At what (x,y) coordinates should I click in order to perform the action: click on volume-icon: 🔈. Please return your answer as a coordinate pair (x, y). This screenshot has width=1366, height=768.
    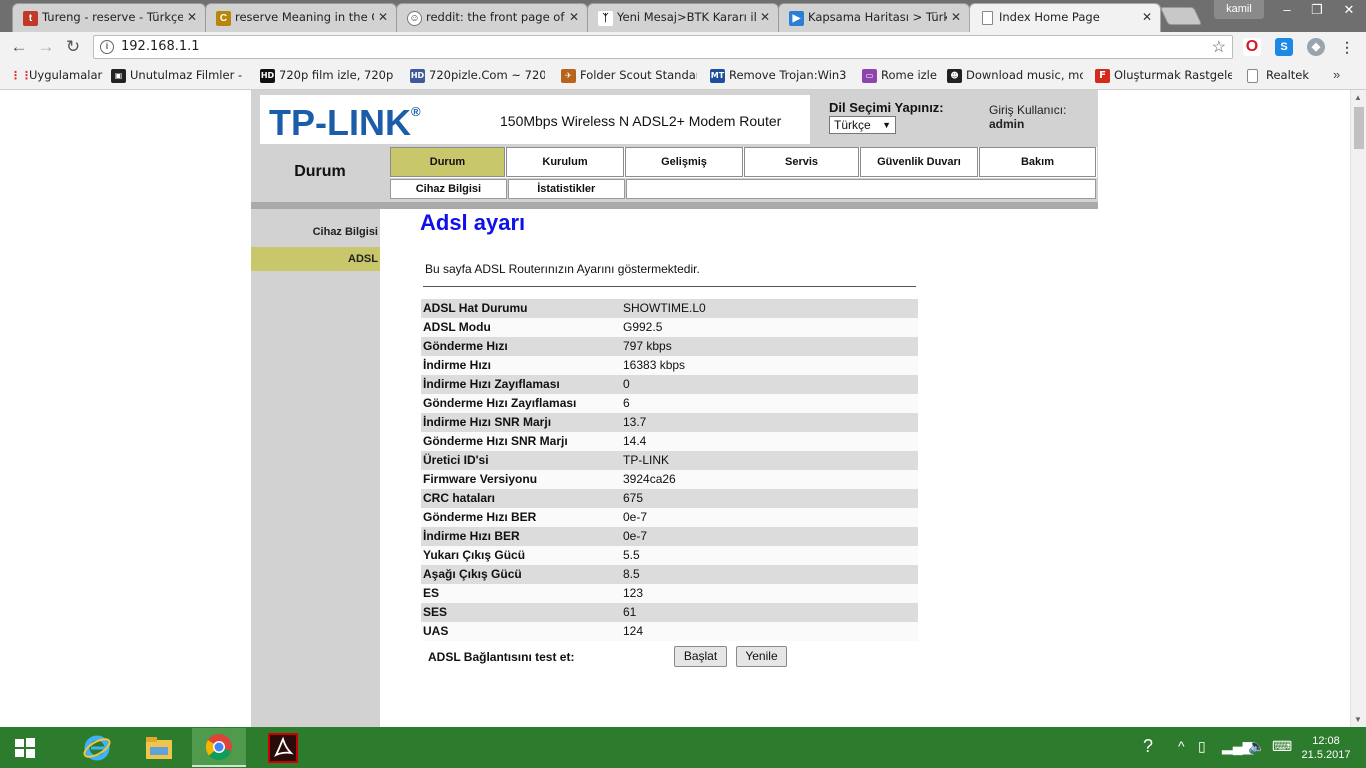
    Looking at the image, I should click on (1256, 746).